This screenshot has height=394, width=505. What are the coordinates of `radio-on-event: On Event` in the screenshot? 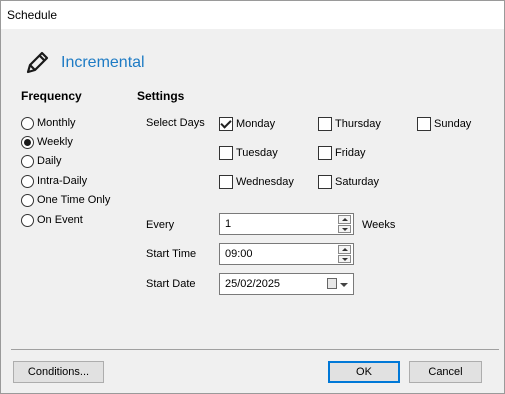 It's located at (52, 220).